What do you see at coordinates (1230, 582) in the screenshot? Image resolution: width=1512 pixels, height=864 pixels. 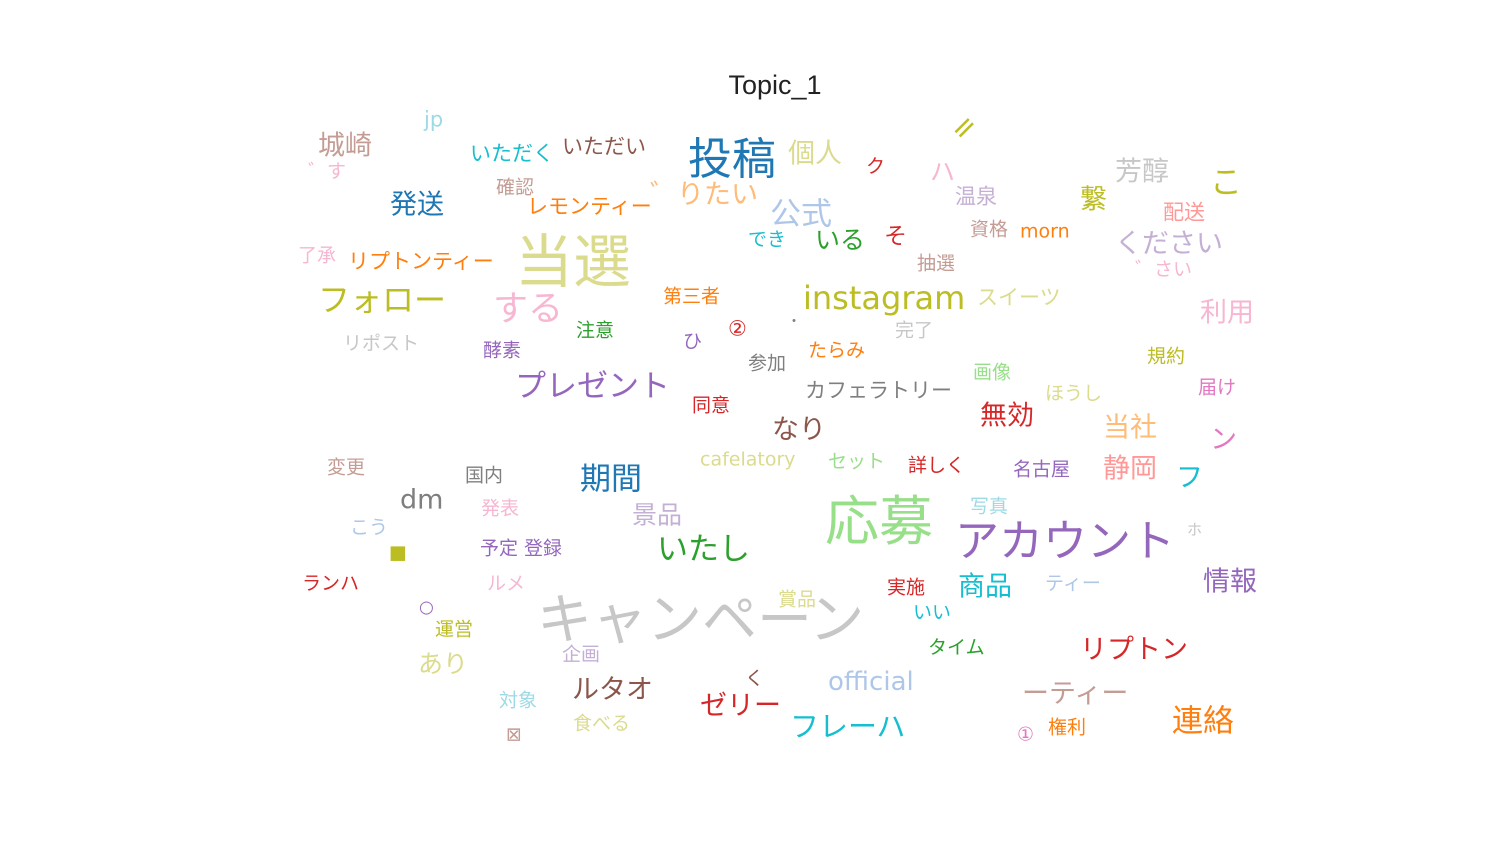 I see `word-82: 情報` at bounding box center [1230, 582].